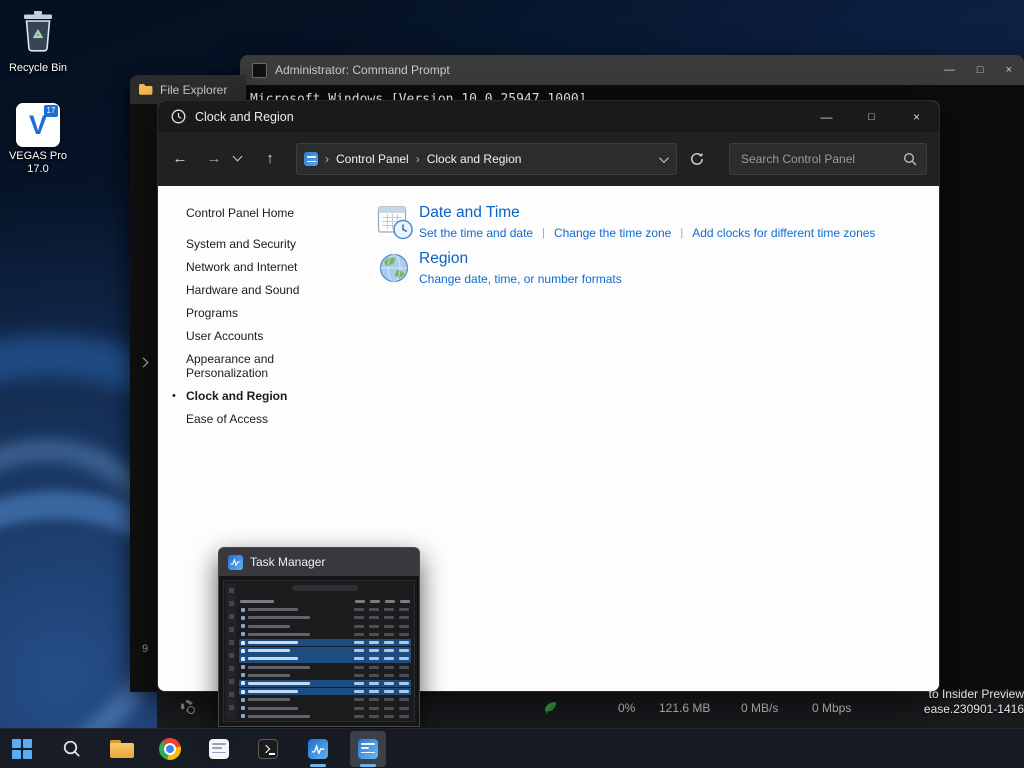  I want to click on taskbar-chrome-button, so click(170, 749).